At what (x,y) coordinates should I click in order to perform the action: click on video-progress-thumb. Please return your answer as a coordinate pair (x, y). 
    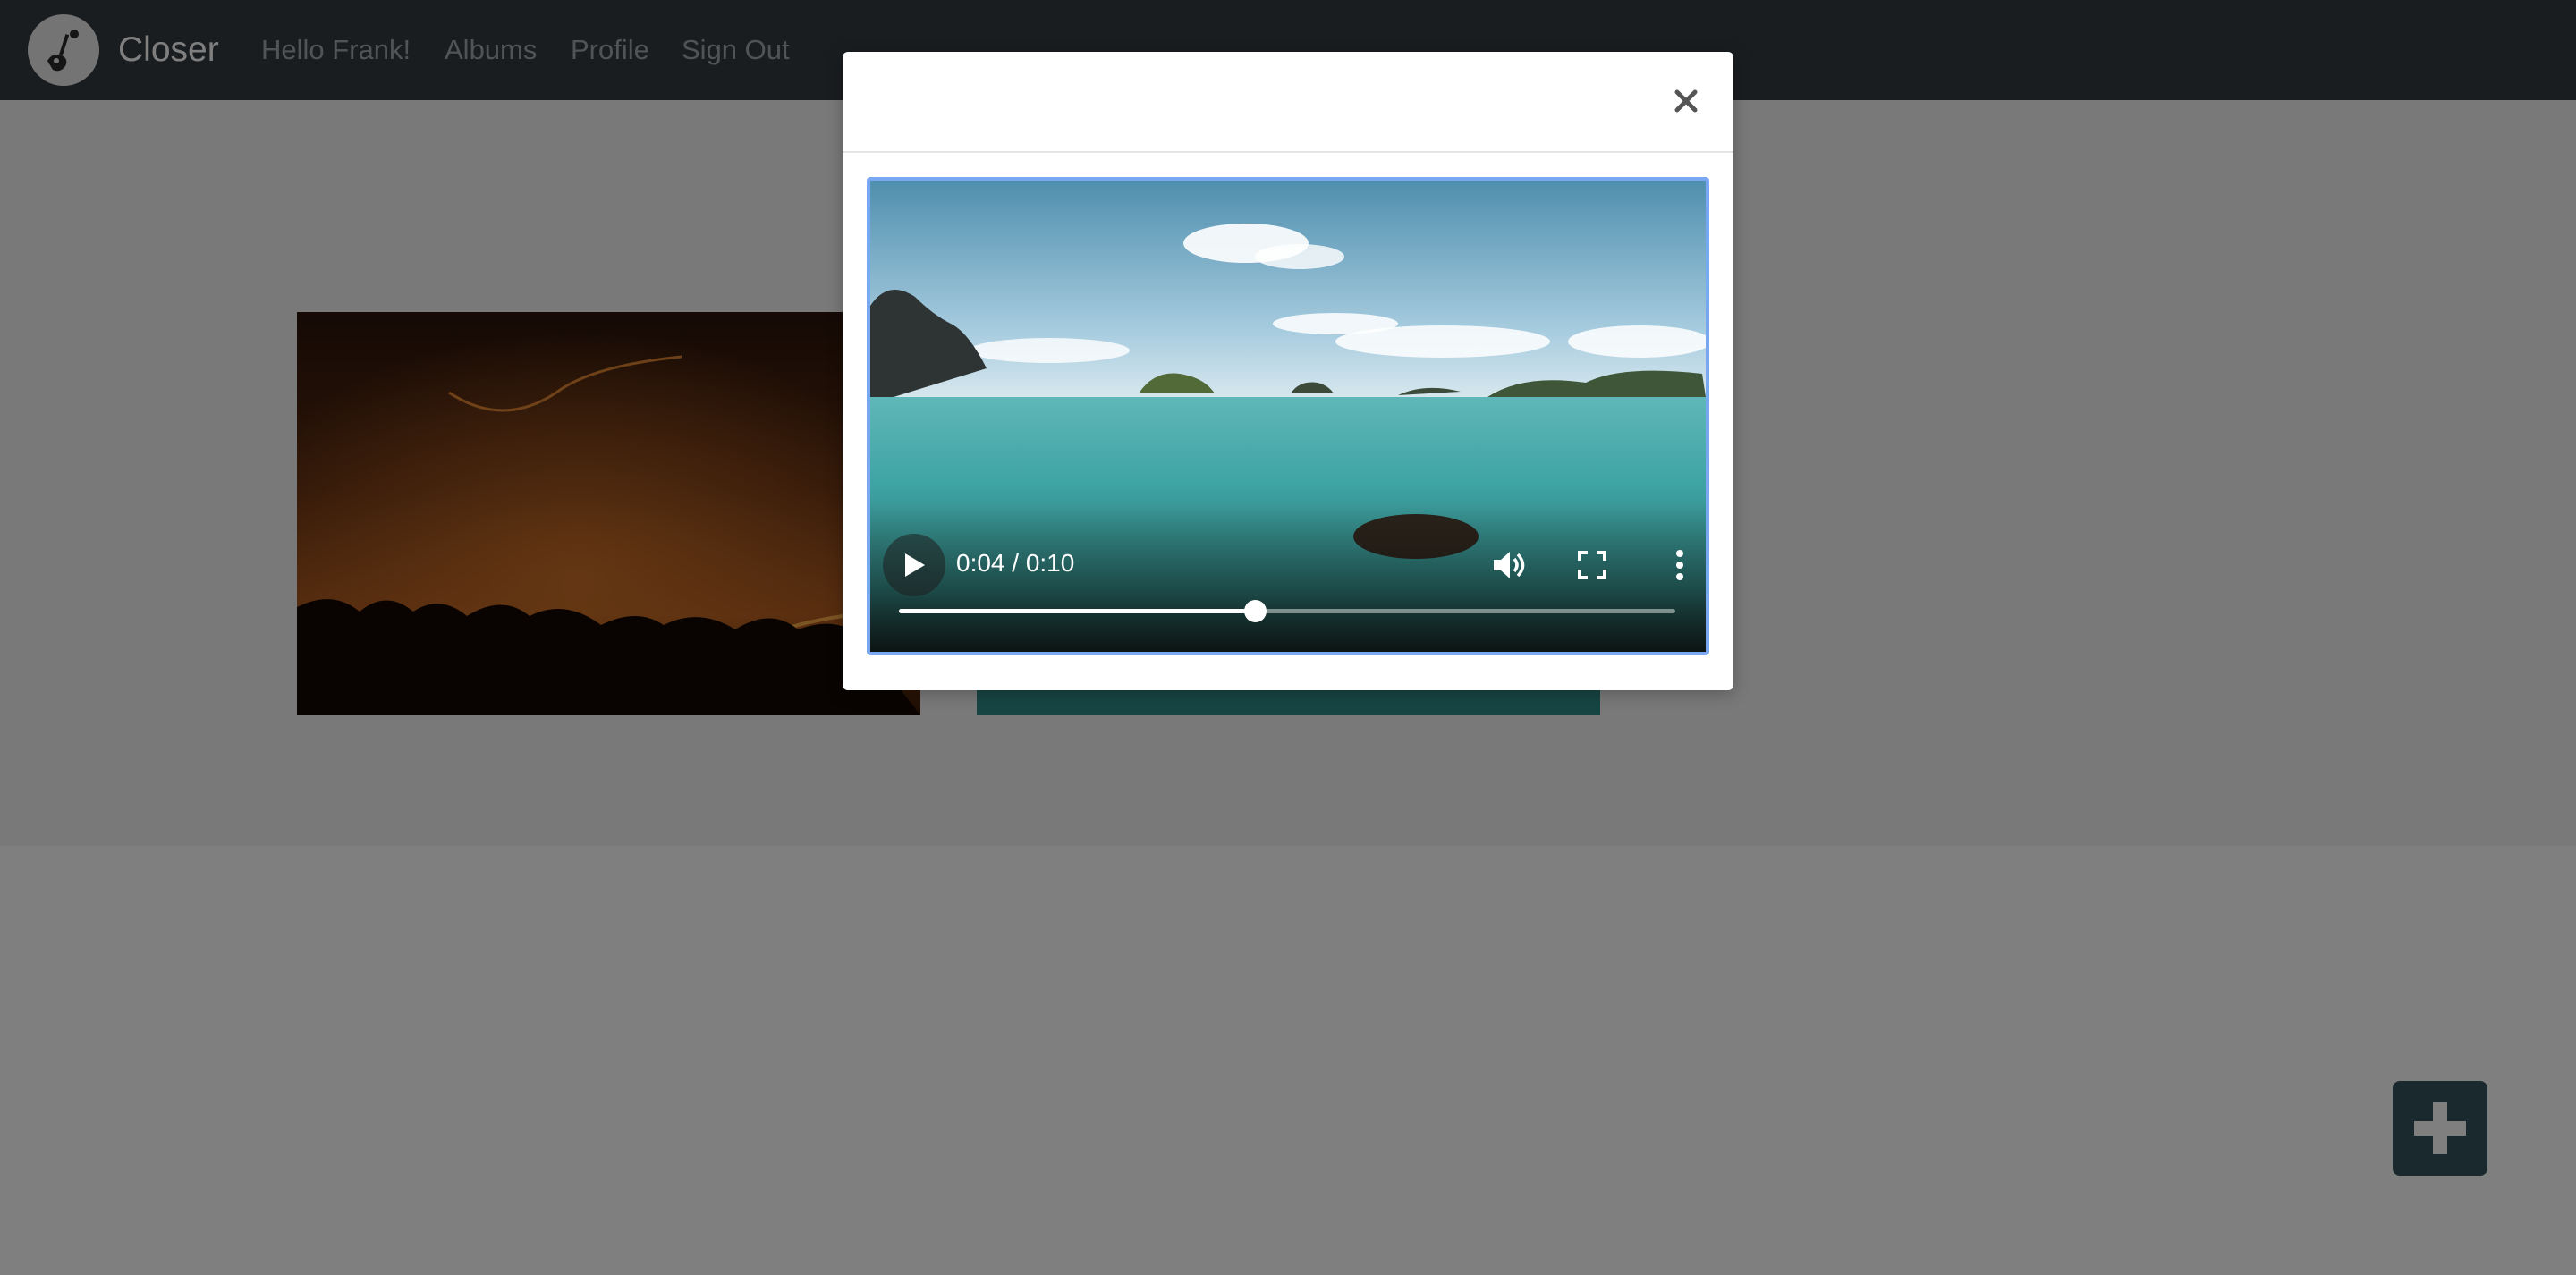
    Looking at the image, I should click on (1255, 611).